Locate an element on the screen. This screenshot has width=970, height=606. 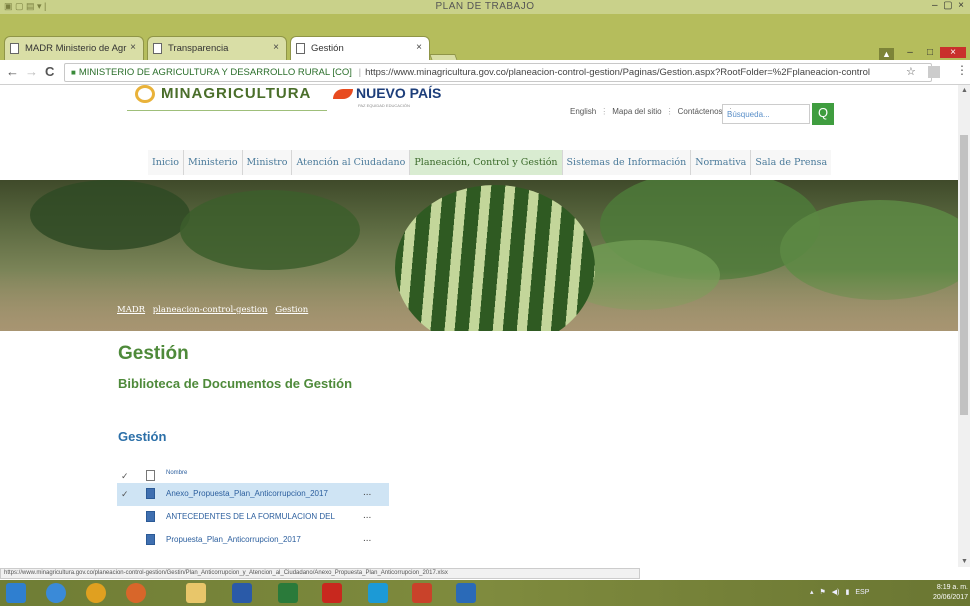
document-name: Anexo_Propuesta_Plan_Anticorrupcion_2017 is located at coordinates (247, 493).